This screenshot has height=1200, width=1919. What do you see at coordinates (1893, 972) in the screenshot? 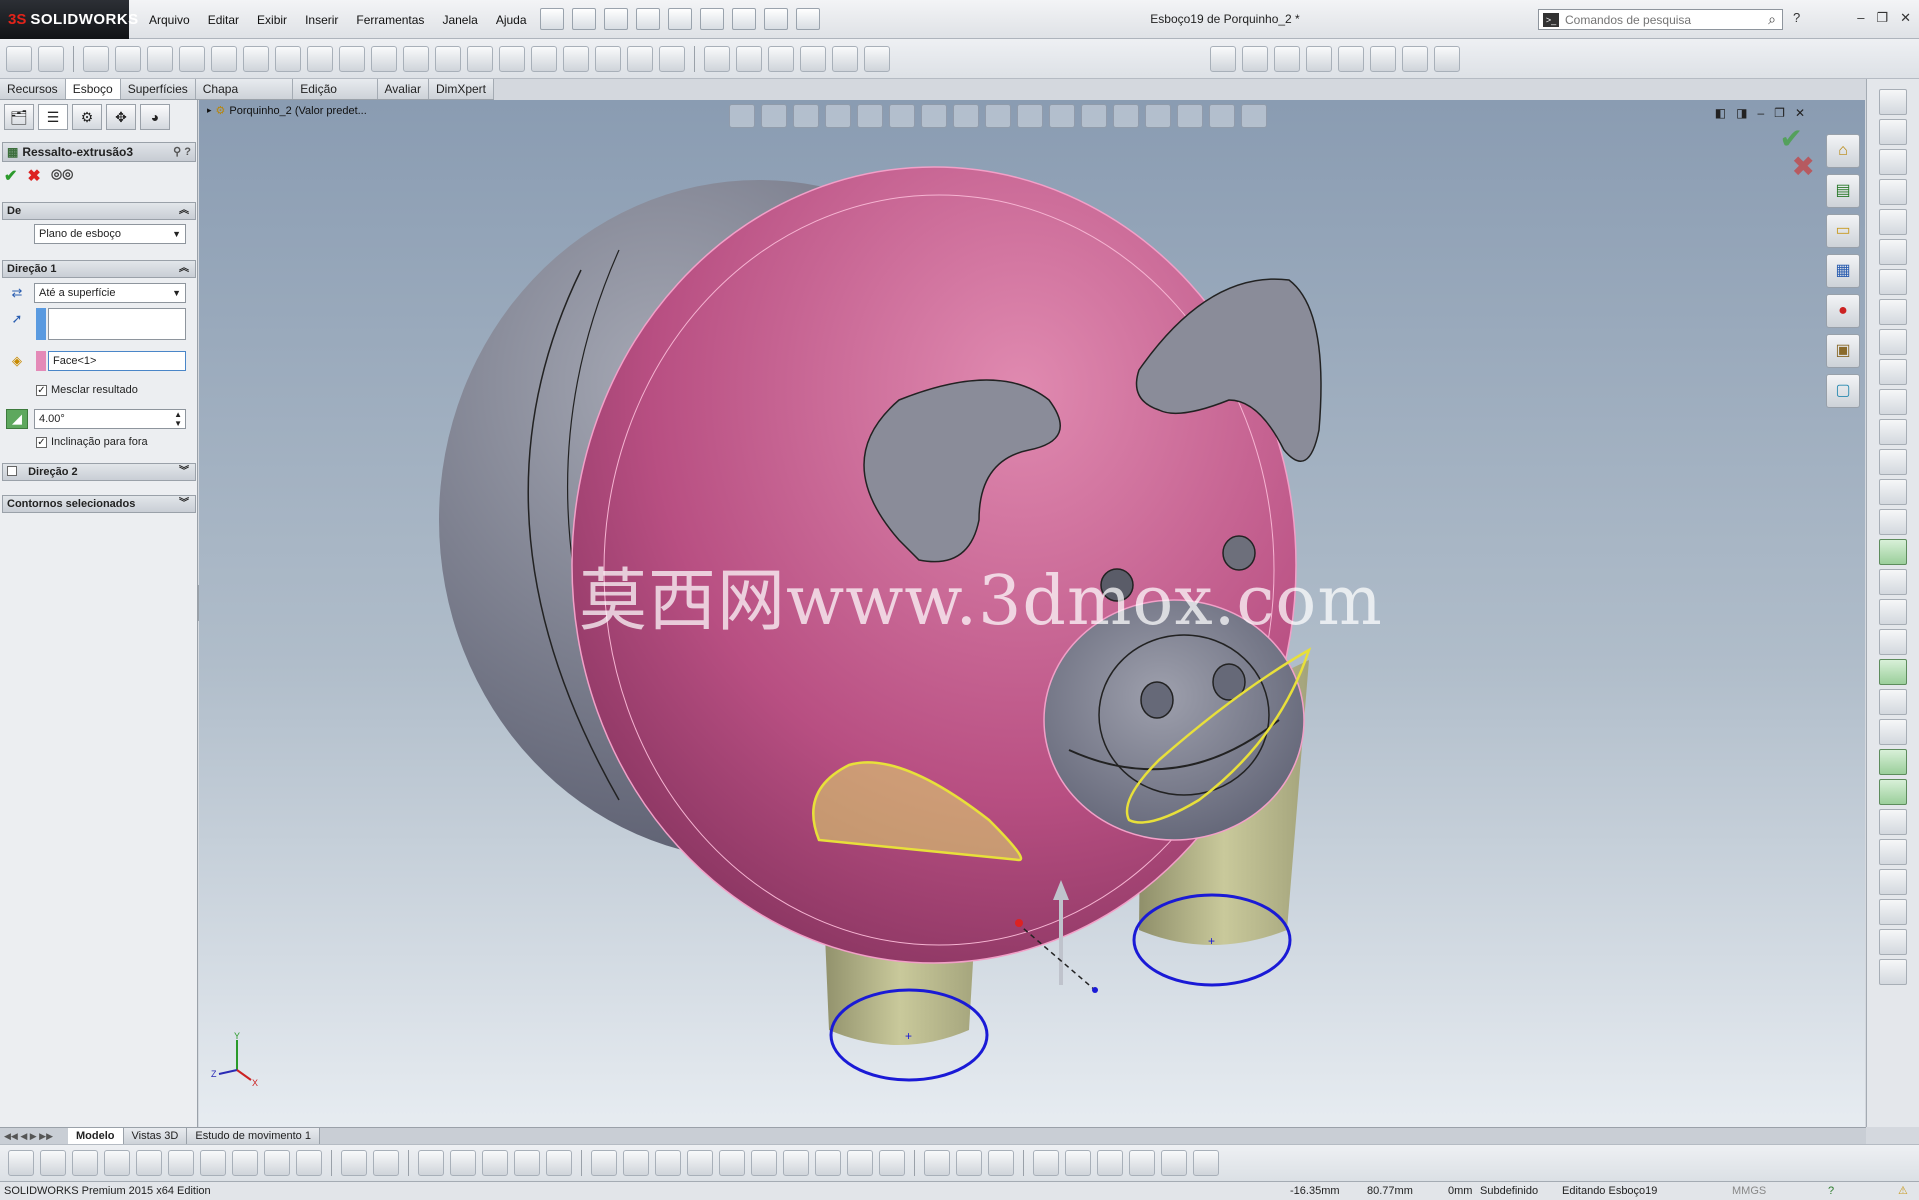
I see `filter-blocks-icon` at bounding box center [1893, 972].